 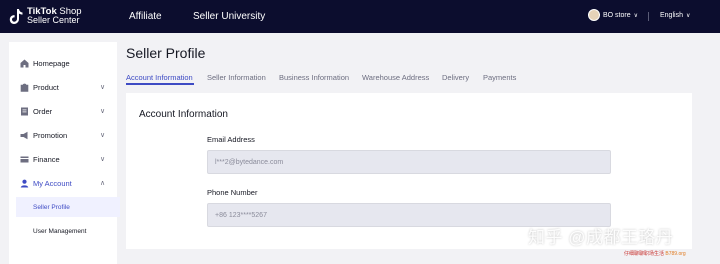 What do you see at coordinates (499, 77) in the screenshot?
I see `tab-payments: Payments` at bounding box center [499, 77].